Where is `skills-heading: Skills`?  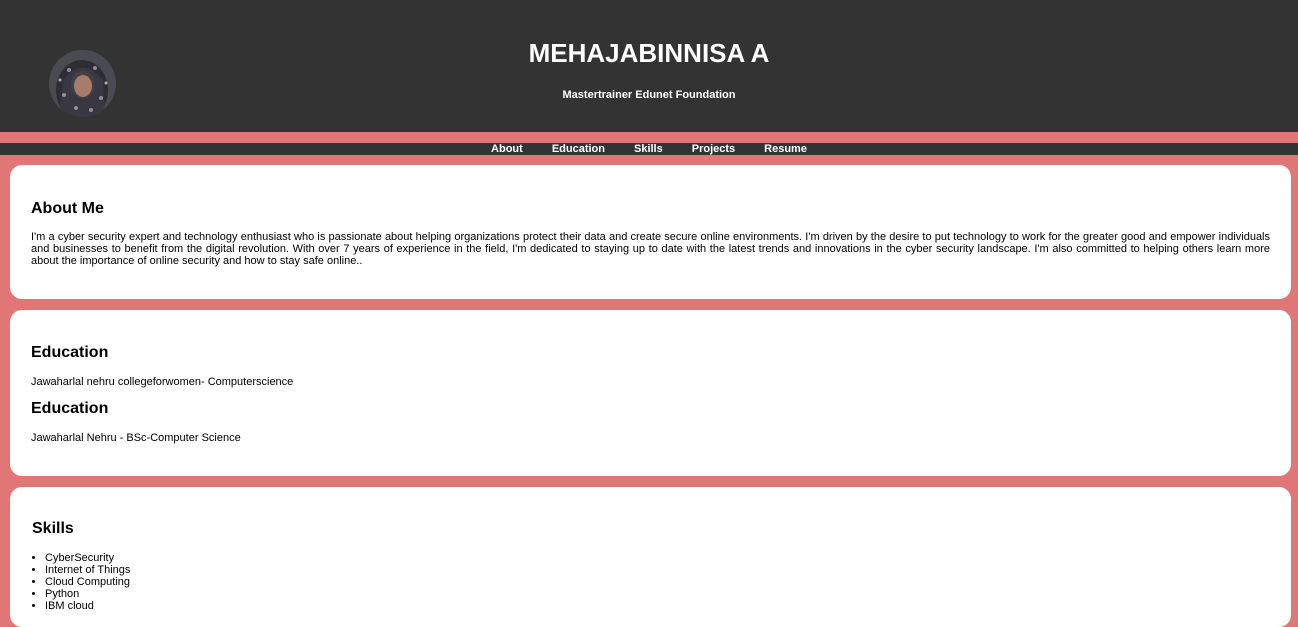
skills-heading: Skills is located at coordinates (53, 528).